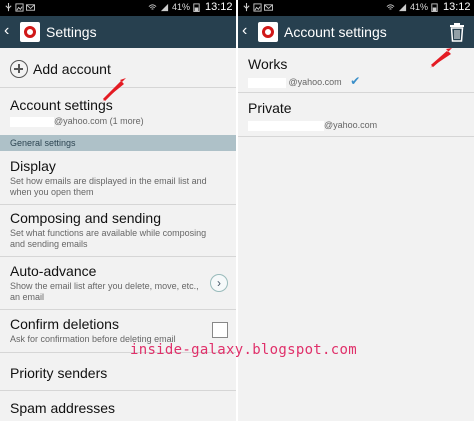  I want to click on check-icon: ✔, so click(355, 81).